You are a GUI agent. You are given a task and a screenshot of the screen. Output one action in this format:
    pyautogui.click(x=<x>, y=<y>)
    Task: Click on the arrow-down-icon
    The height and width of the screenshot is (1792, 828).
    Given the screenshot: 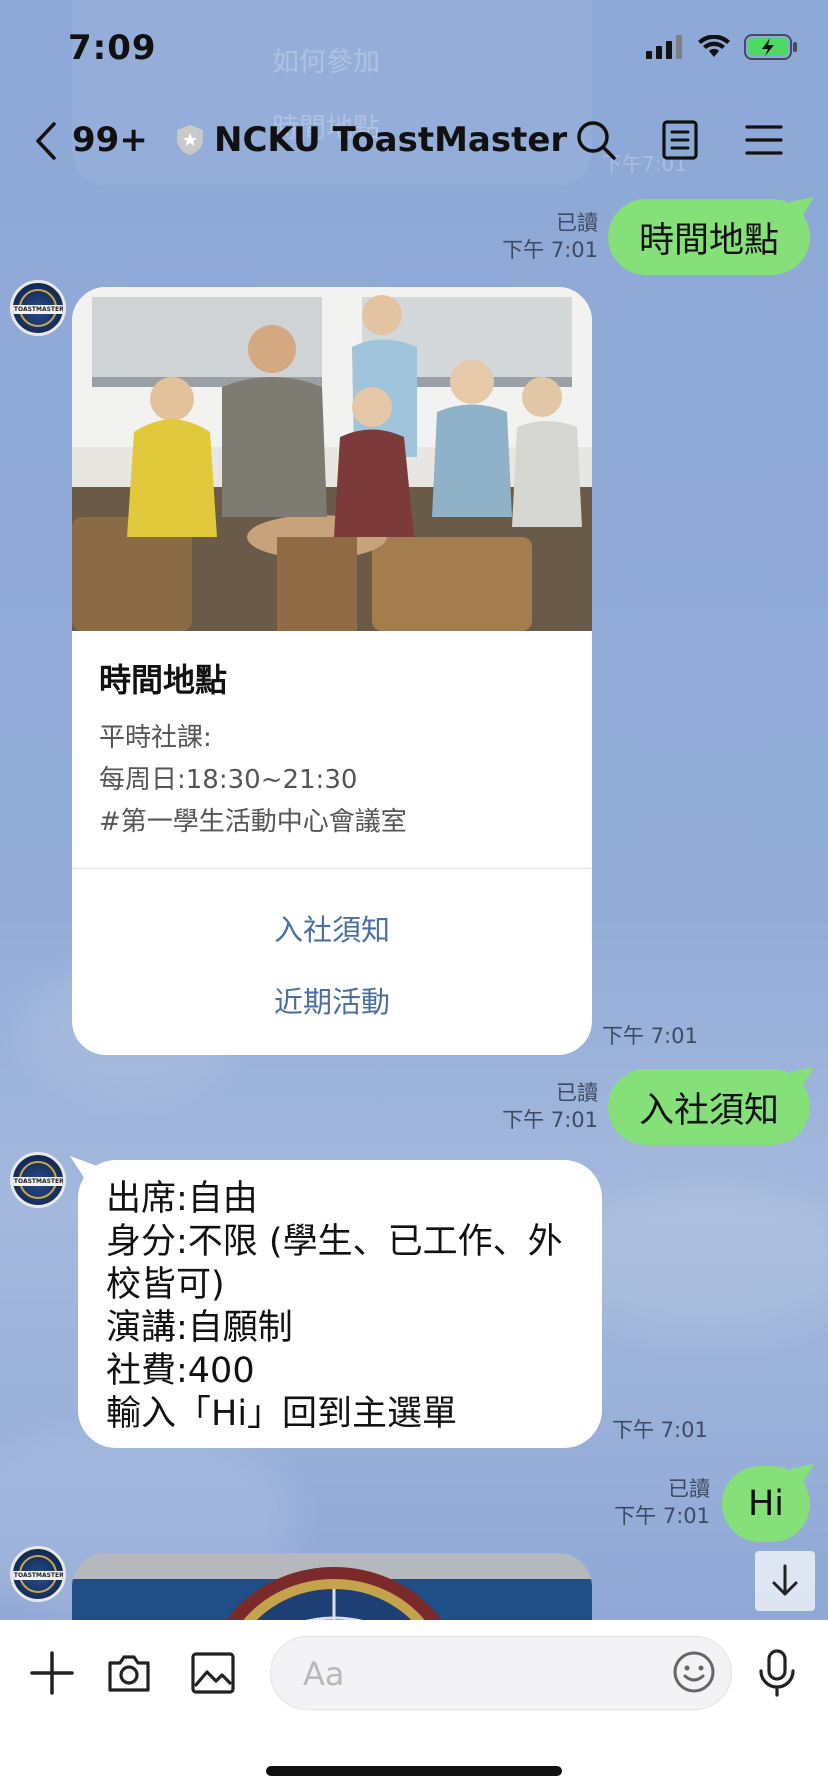 What is the action you would take?
    pyautogui.click(x=785, y=1580)
    